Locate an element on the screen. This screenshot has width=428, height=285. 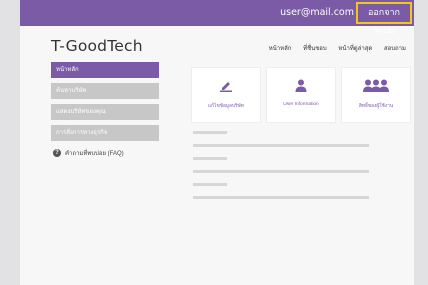
content-placeholder is located at coordinates (281, 170).